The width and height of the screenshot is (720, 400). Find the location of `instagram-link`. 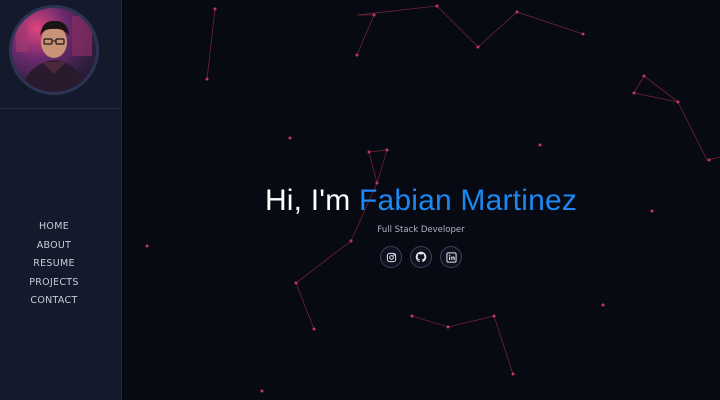

instagram-link is located at coordinates (391, 257).